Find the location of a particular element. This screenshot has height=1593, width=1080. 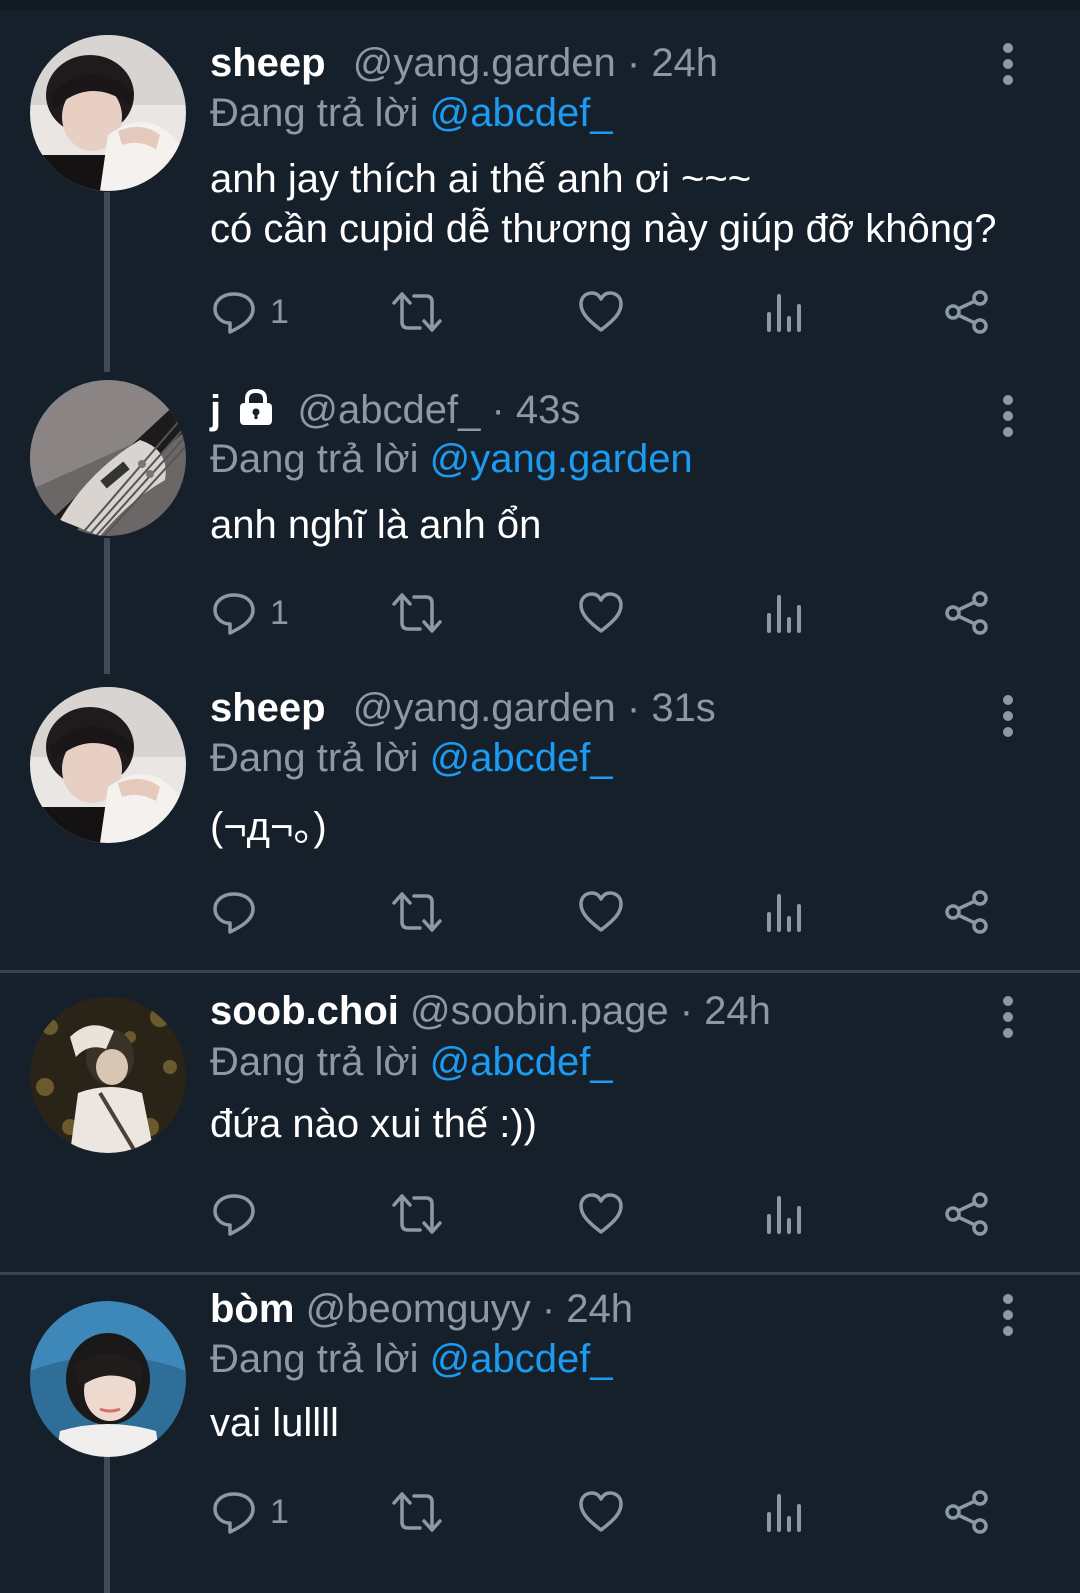

tweet-actions: 1 is located at coordinates (540, 613).